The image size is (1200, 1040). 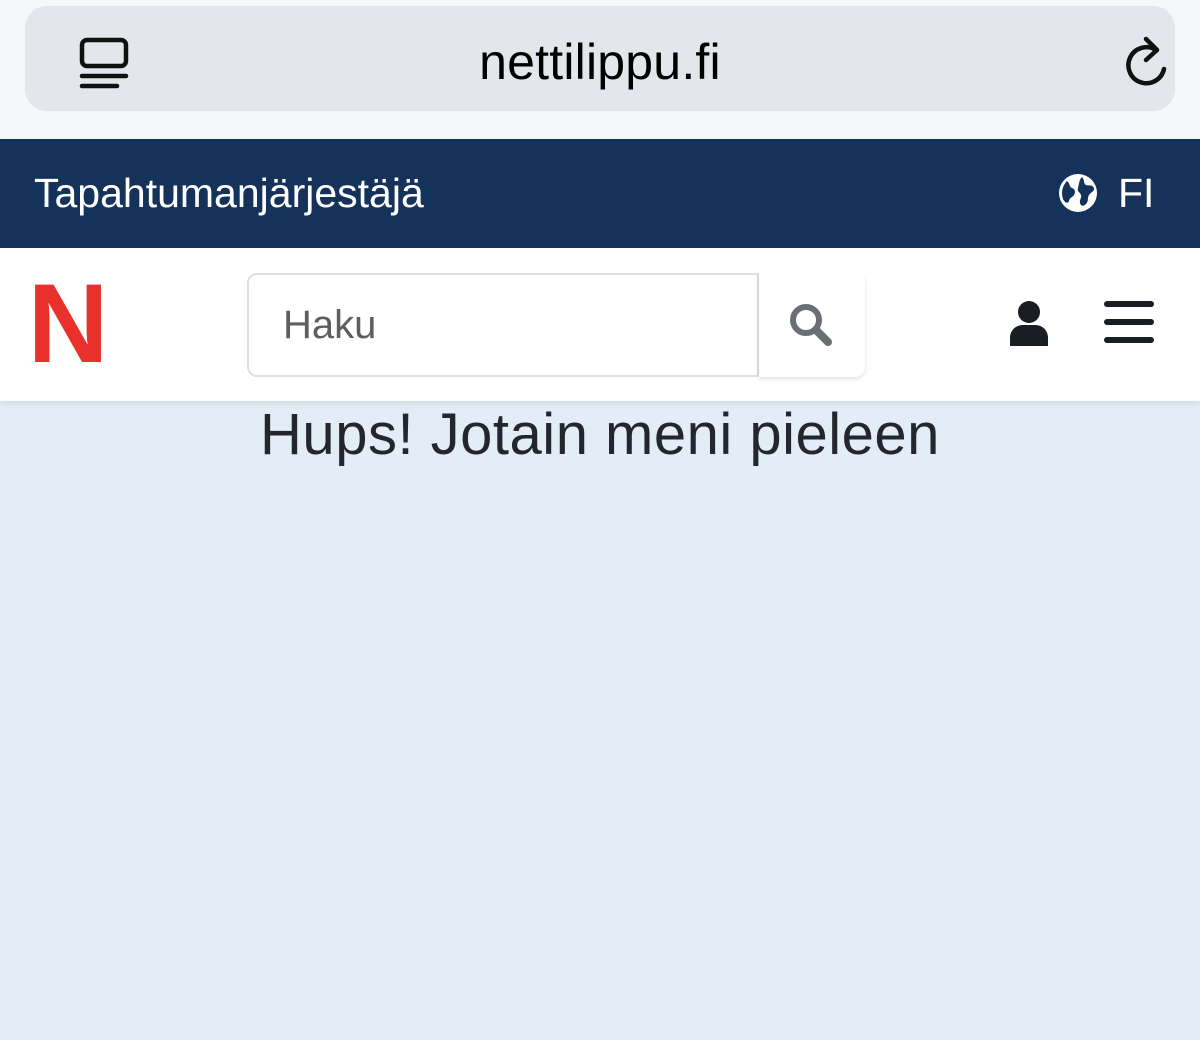 I want to click on error-title: Hups! Jotain meni pieleen, so click(x=600, y=434).